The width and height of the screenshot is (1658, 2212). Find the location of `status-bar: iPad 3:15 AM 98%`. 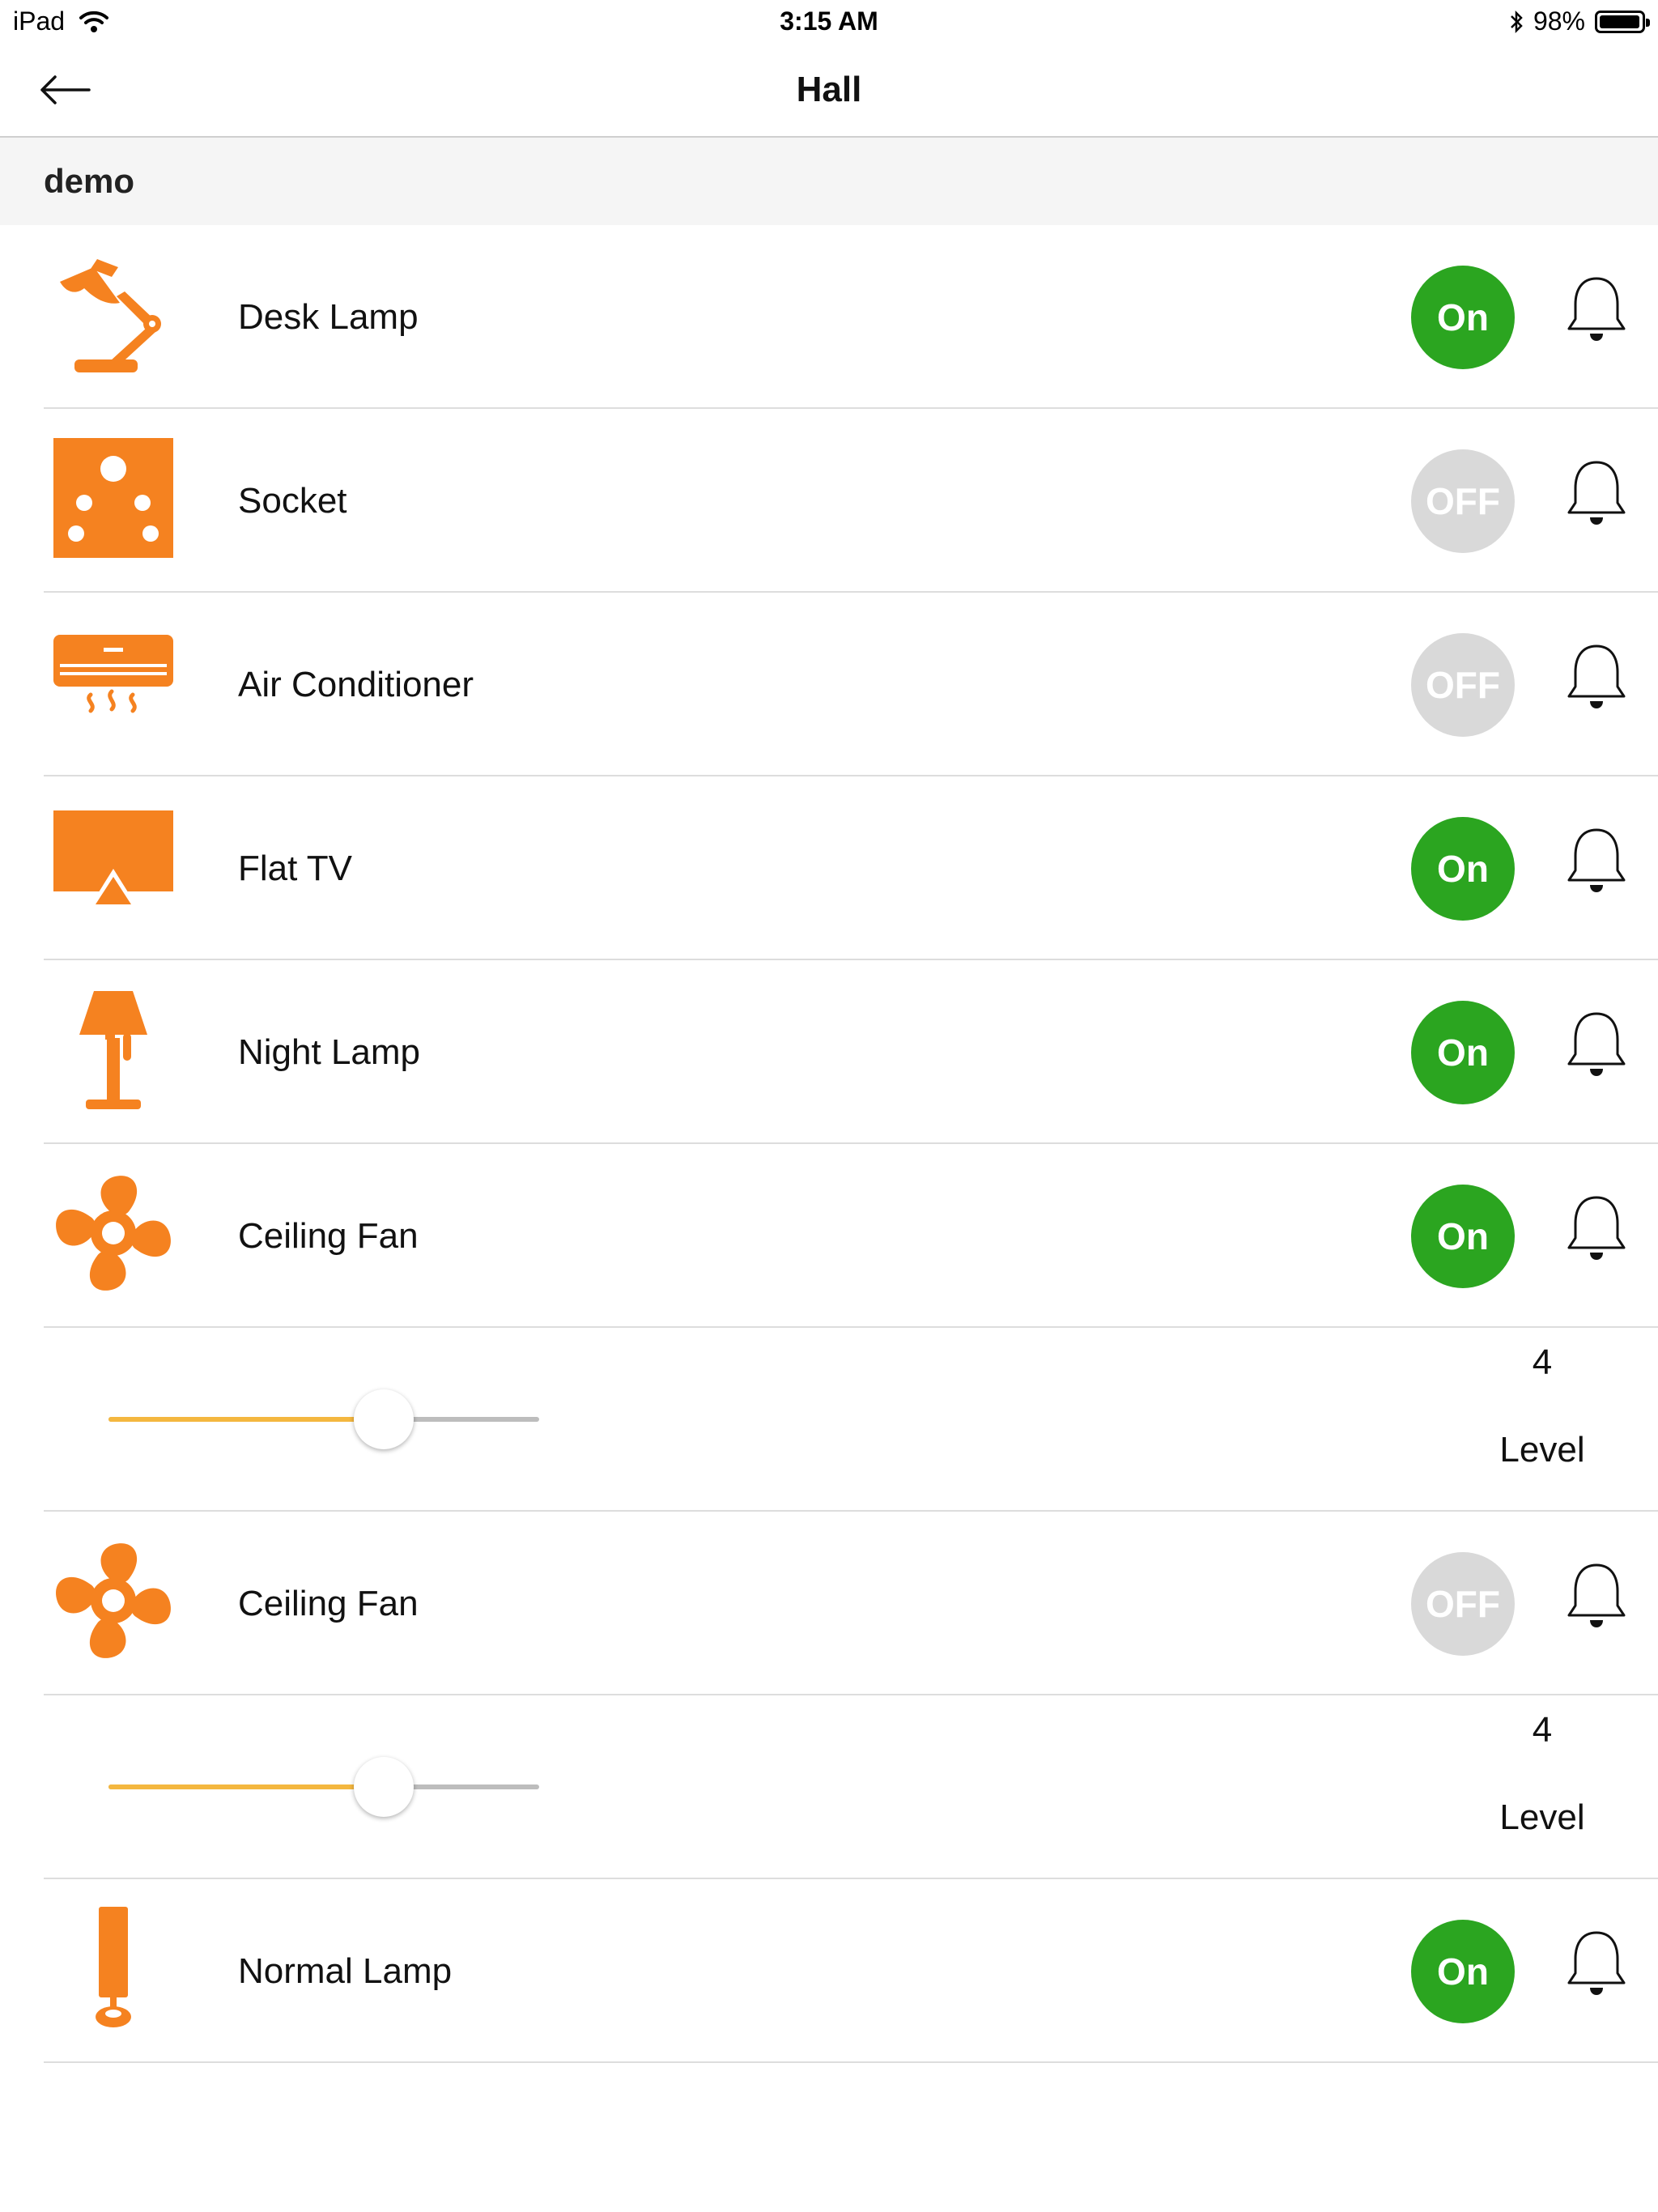

status-bar: iPad 3:15 AM 98% is located at coordinates (829, 22).